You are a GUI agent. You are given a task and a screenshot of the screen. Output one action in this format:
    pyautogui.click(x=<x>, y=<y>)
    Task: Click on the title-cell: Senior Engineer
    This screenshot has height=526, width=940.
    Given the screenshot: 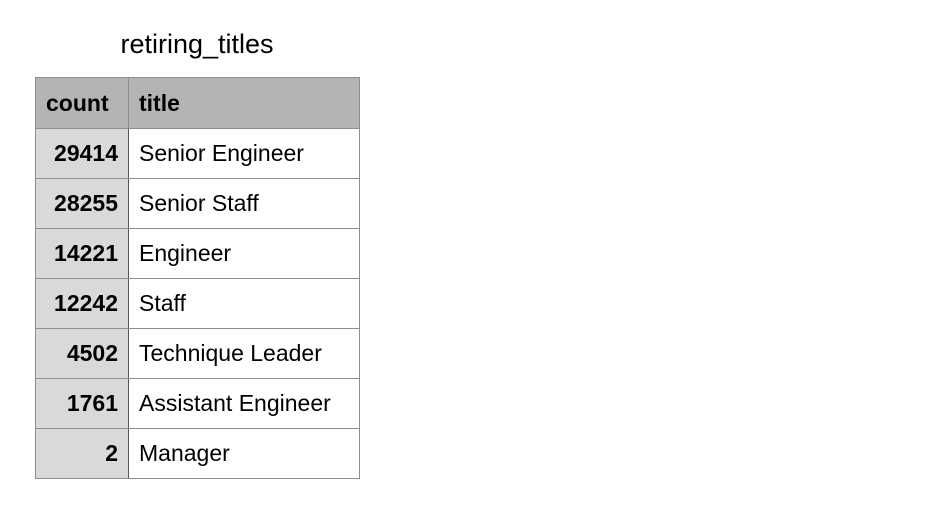 What is the action you would take?
    pyautogui.click(x=244, y=153)
    